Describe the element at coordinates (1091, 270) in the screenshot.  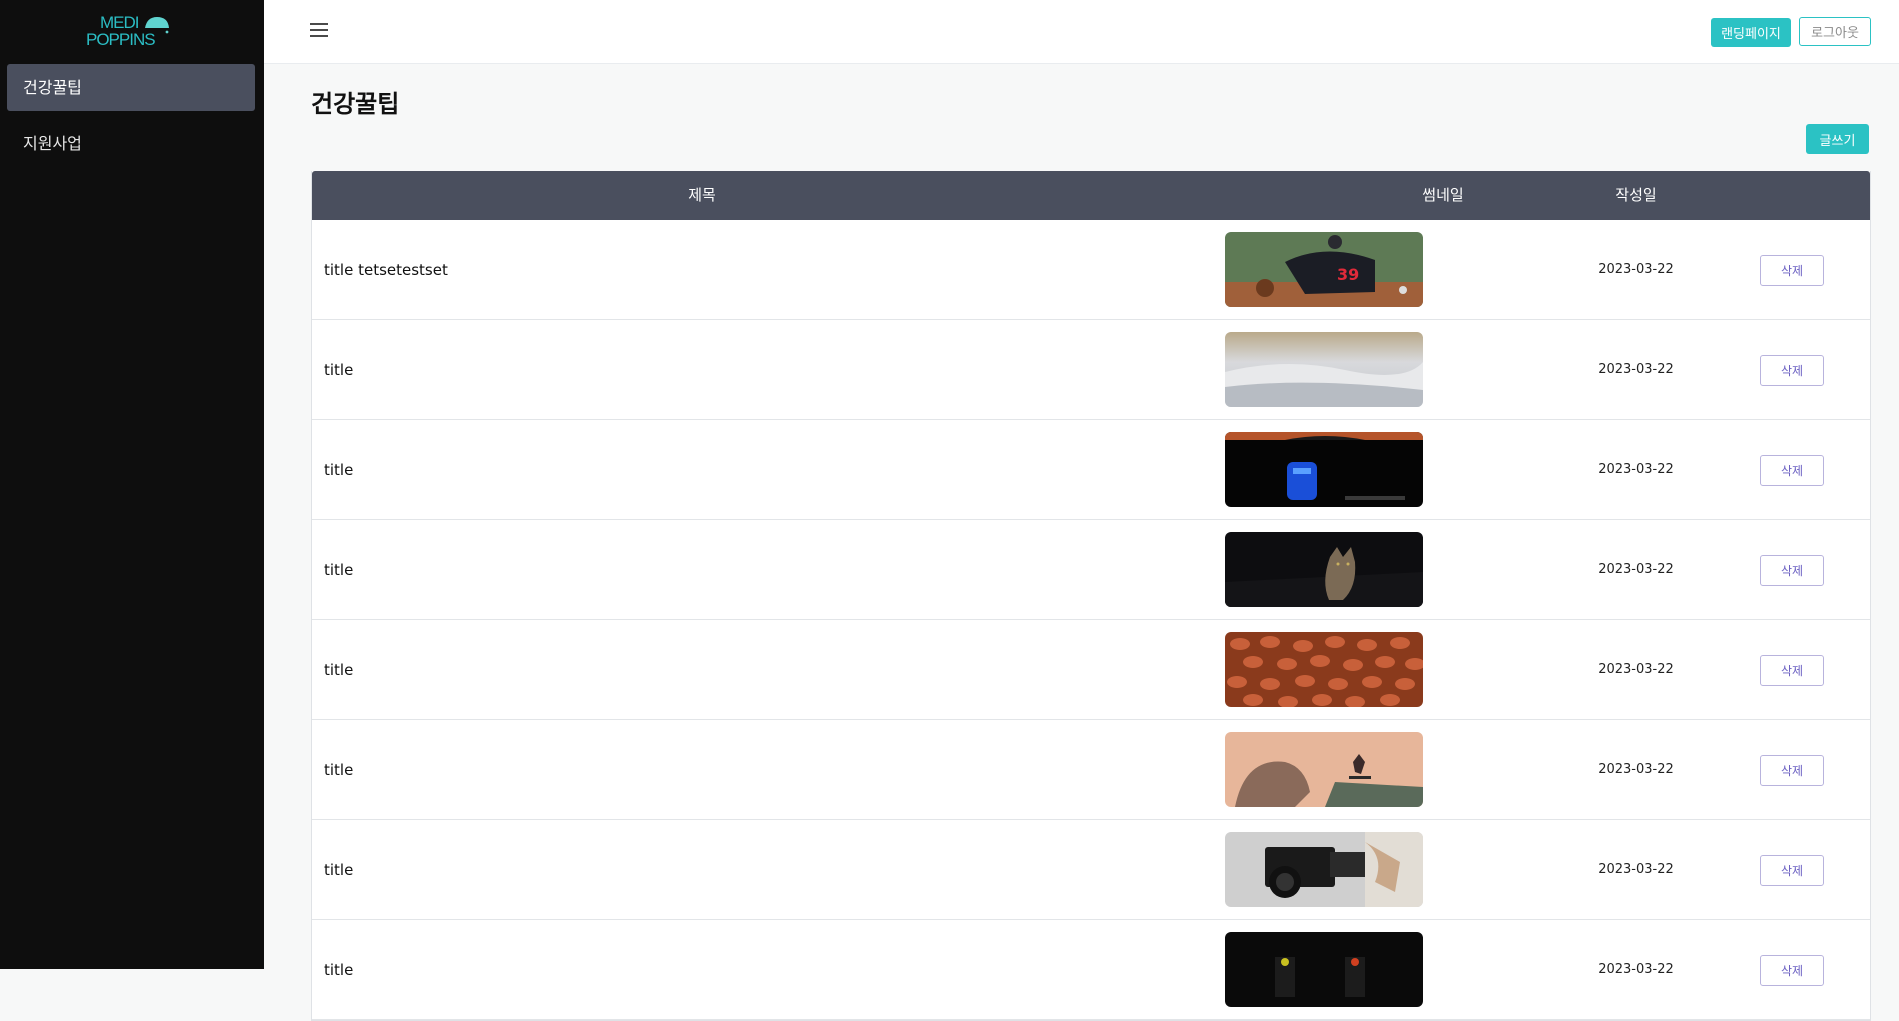
I see `table-row: title tetsetestset 39 2023-03-22 삭제` at that location.